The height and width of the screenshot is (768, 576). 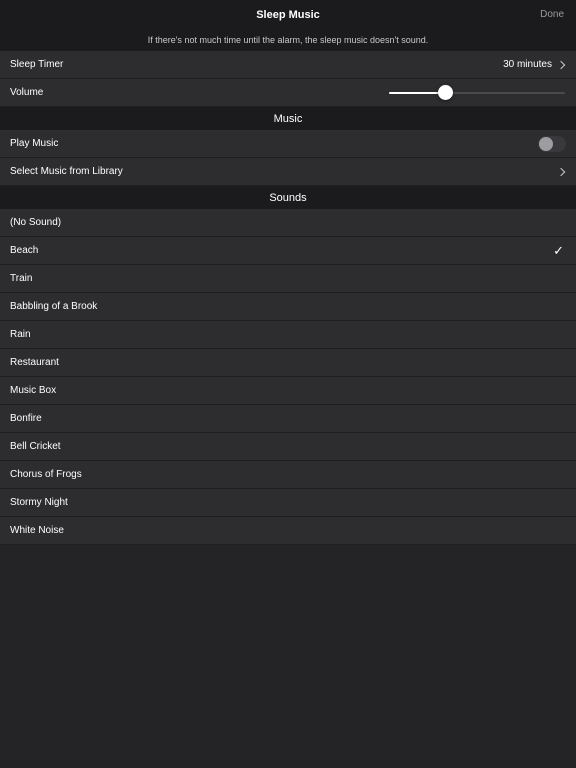 I want to click on play-music-row: Play Music, so click(x=288, y=144).